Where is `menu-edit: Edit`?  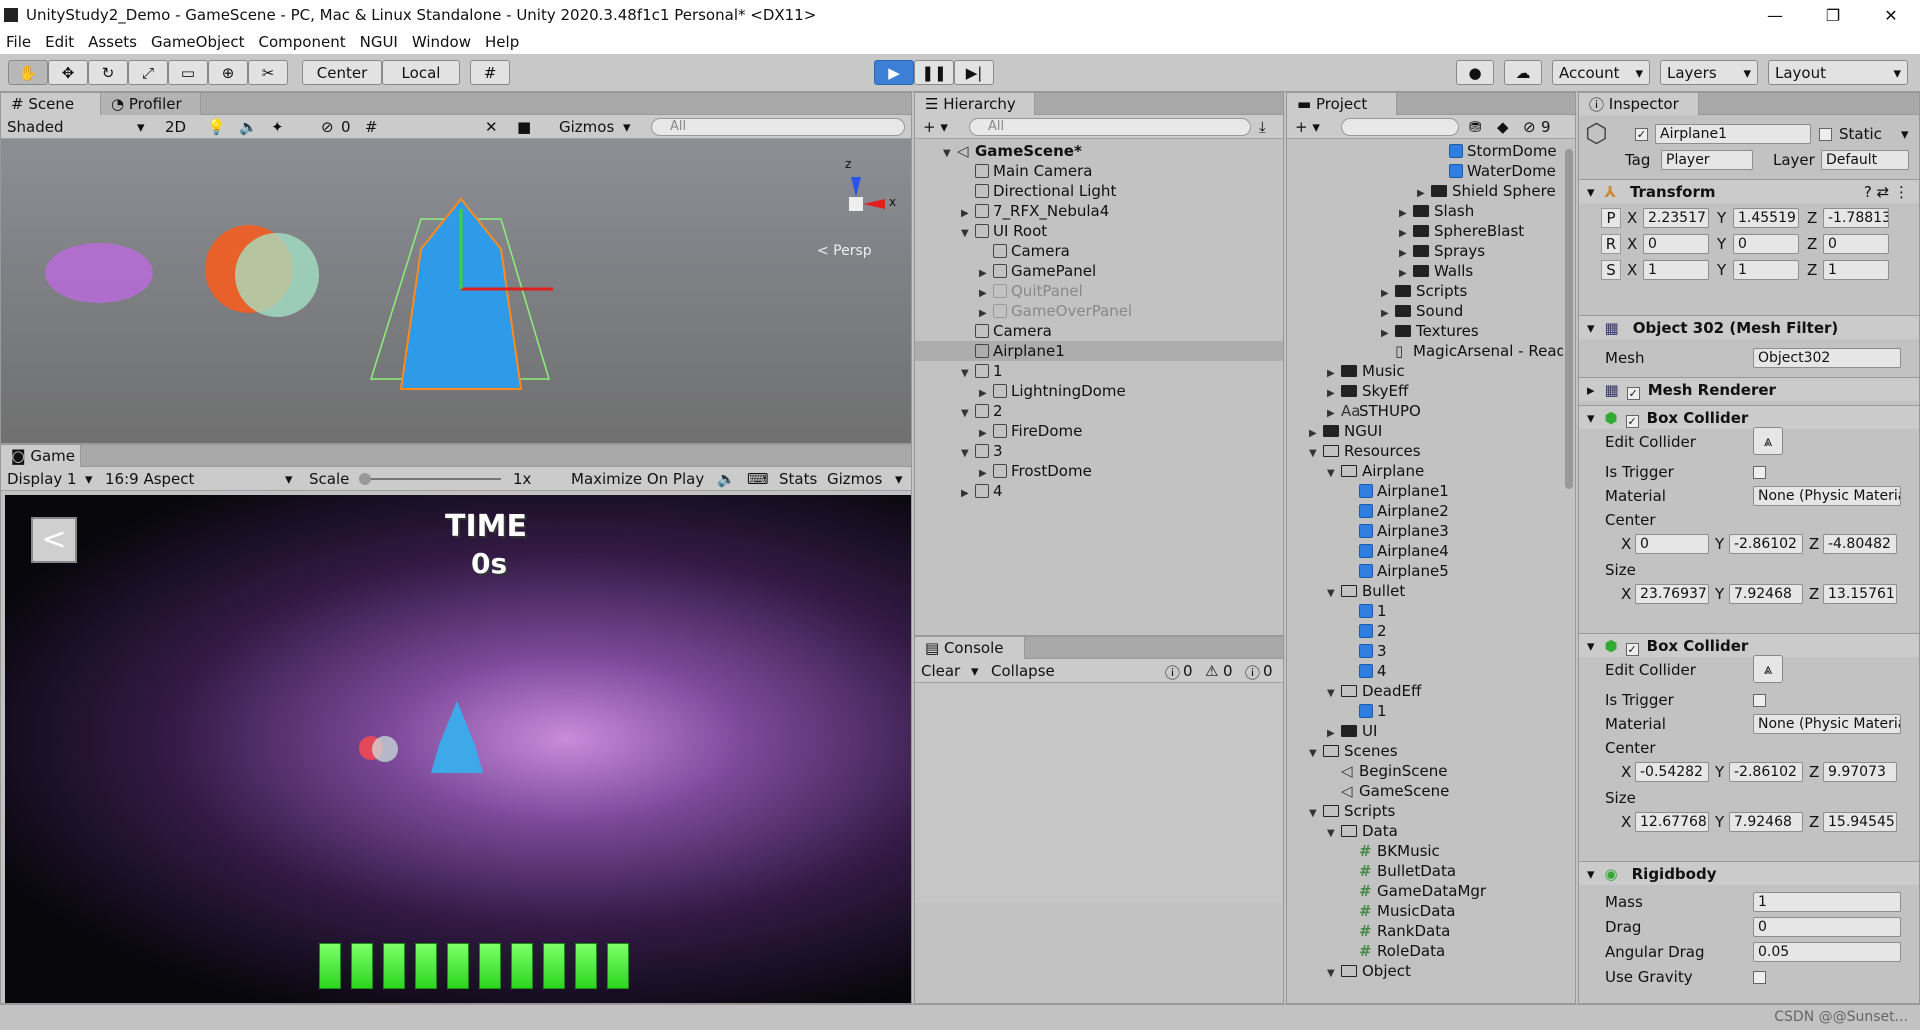
menu-edit: Edit is located at coordinates (59, 42).